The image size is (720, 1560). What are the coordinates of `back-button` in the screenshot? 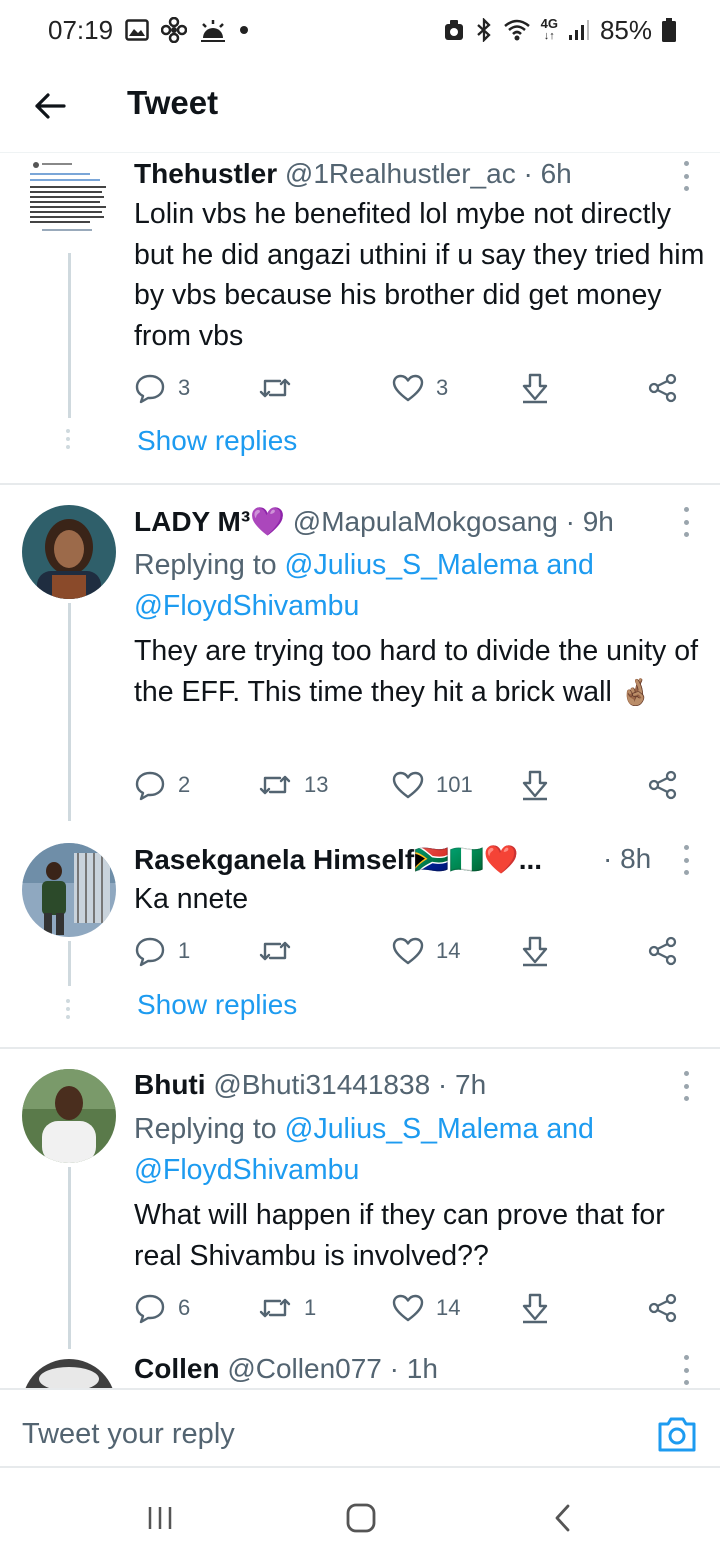 It's located at (50, 106).